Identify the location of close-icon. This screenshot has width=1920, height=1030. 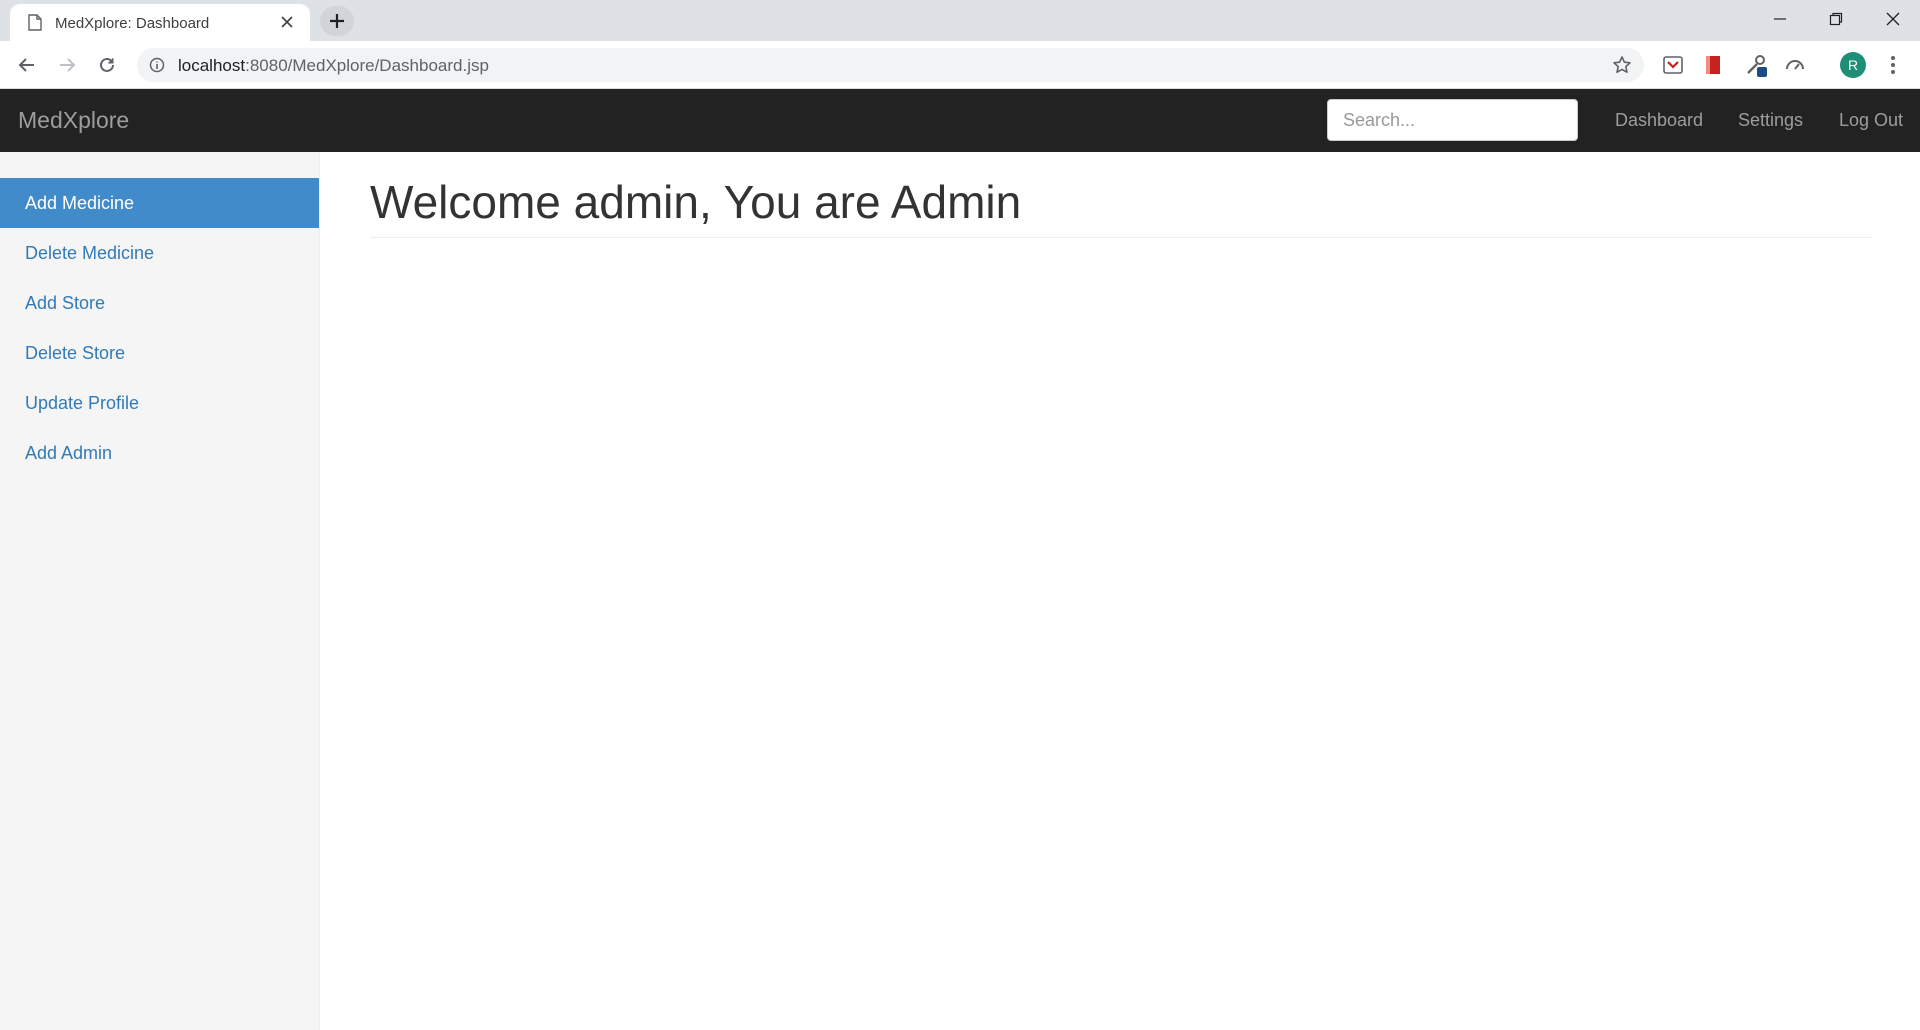
(1893, 19).